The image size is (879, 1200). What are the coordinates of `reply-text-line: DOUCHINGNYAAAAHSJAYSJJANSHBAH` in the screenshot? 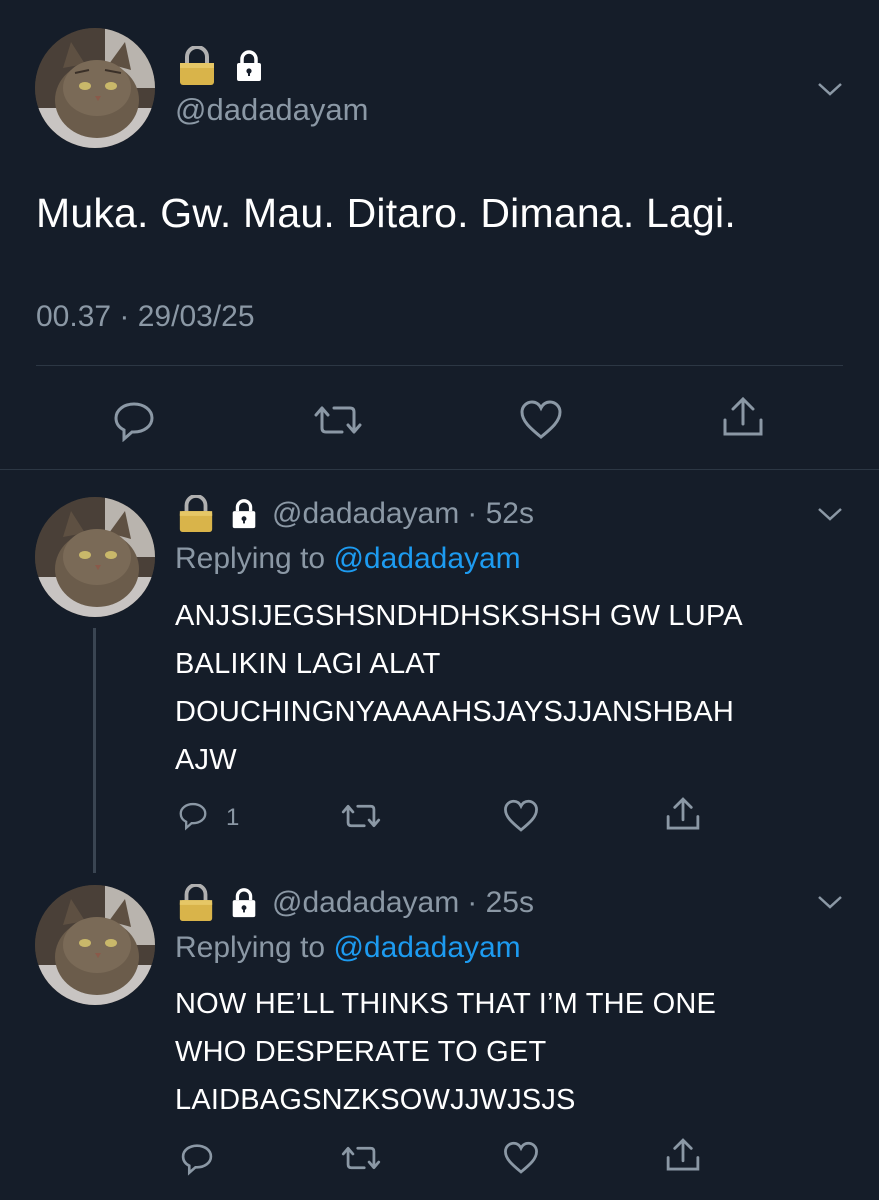 It's located at (455, 712).